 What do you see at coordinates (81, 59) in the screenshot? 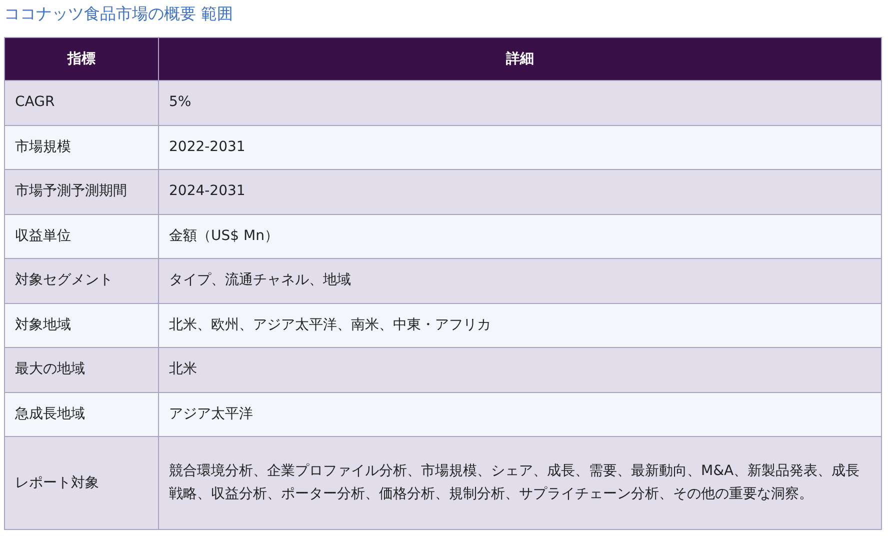
I see `column-header: 指標` at bounding box center [81, 59].